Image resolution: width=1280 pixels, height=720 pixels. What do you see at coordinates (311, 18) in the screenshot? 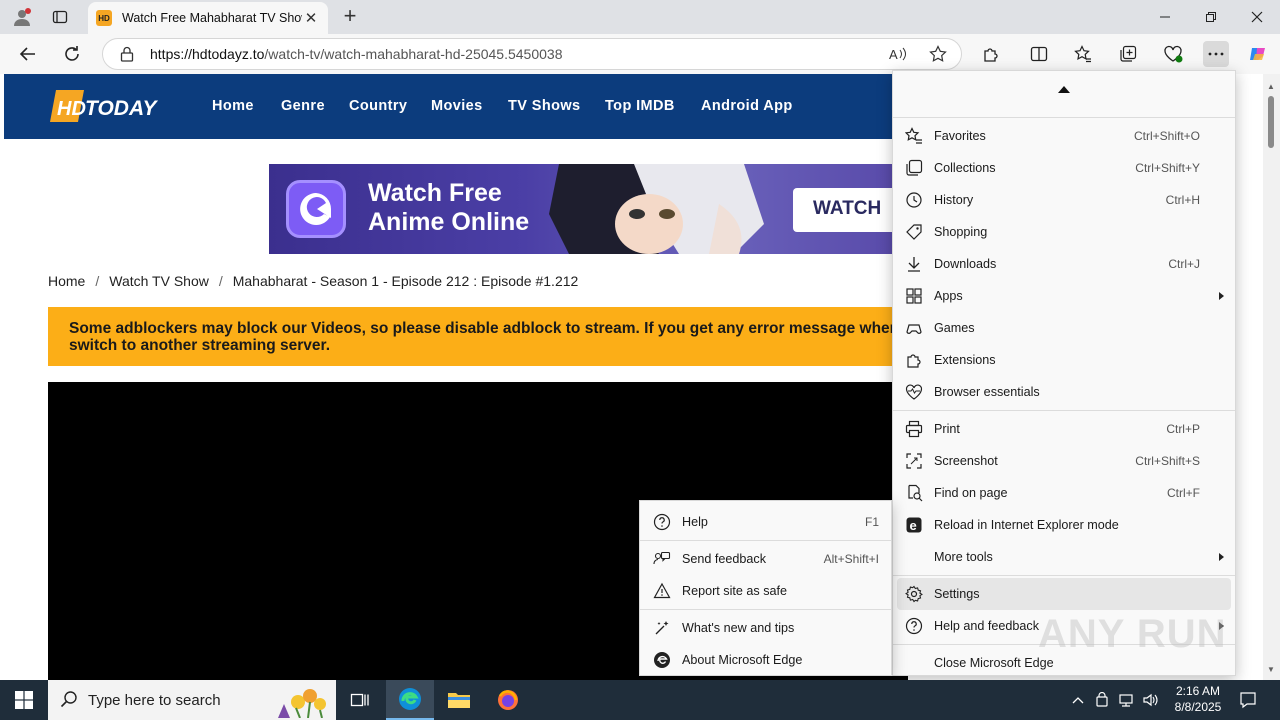
I see `close-tab-icon: ✕` at bounding box center [311, 18].